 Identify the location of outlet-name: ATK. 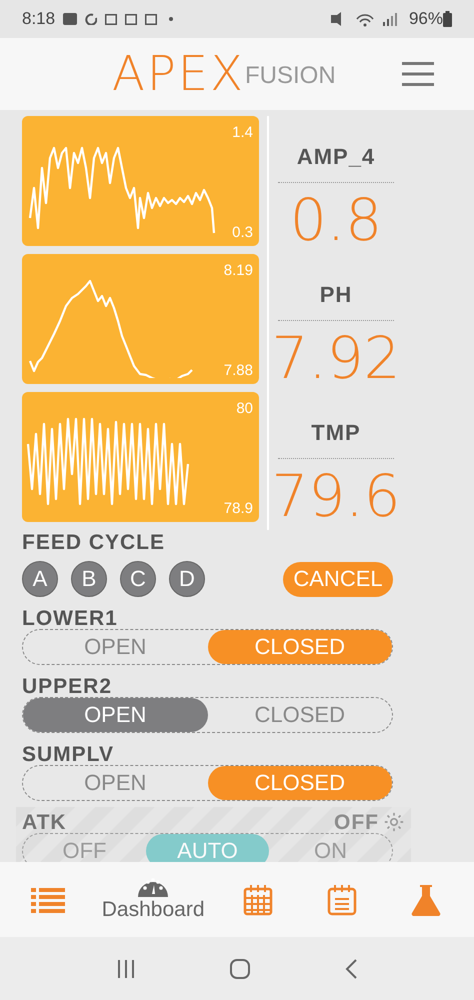
(44, 822).